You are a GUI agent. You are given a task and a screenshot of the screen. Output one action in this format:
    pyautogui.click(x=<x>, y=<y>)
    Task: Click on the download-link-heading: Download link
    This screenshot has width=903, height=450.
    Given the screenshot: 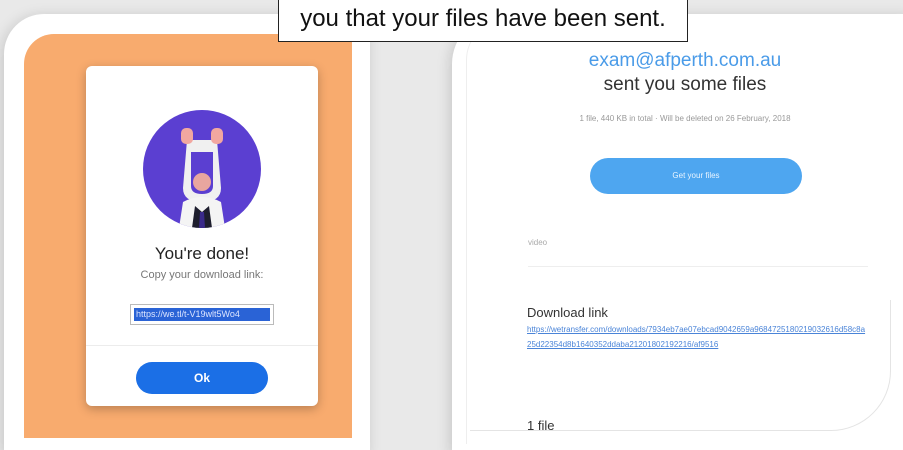 What is the action you would take?
    pyautogui.click(x=567, y=312)
    